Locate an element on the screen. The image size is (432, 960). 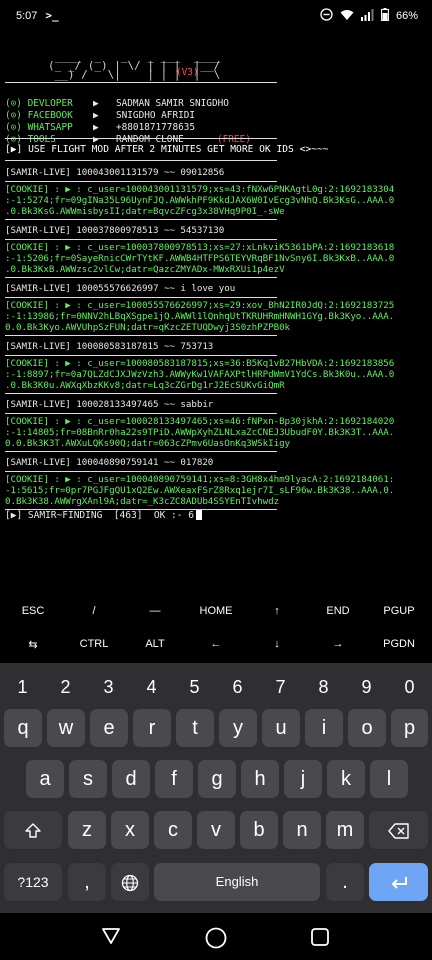
status-bar: 5:07 >_ 66% is located at coordinates (216, 15).